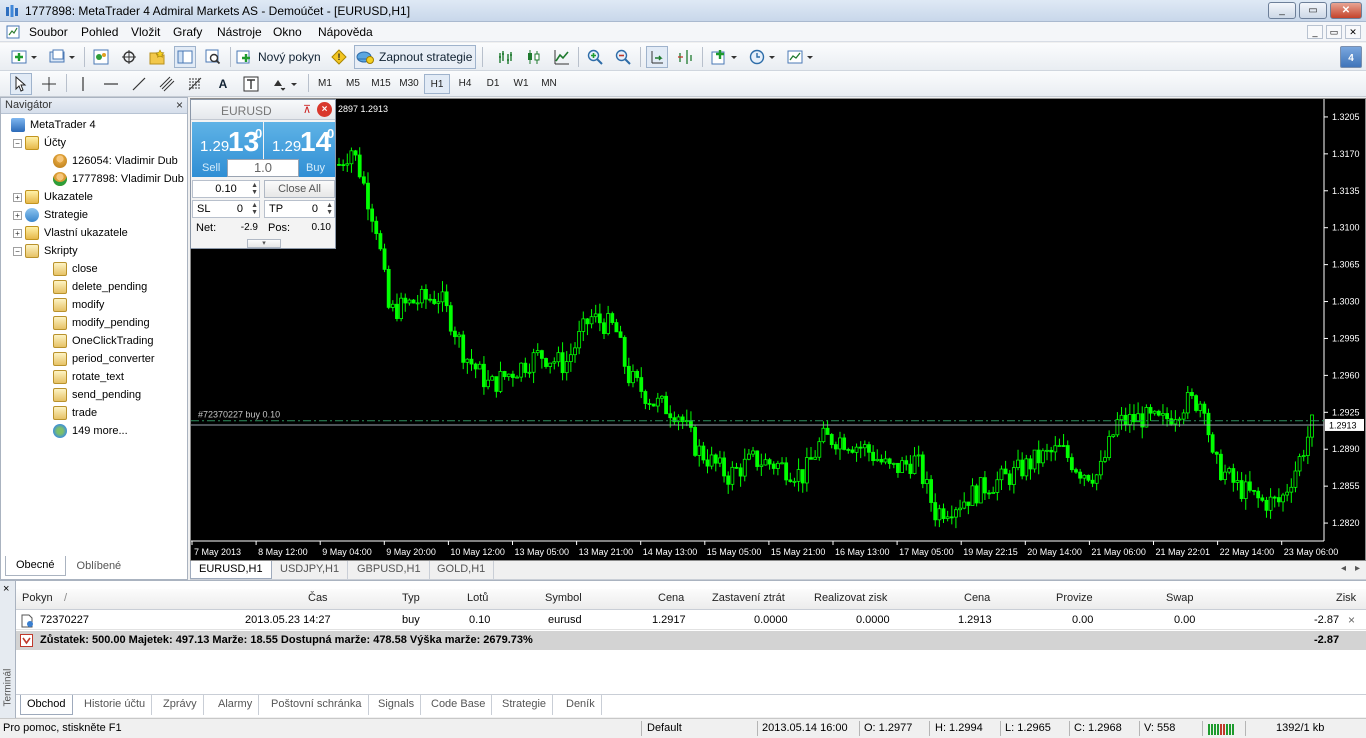 The width and height of the screenshot is (1366, 738). Describe the element at coordinates (63, 57) in the screenshot. I see `profiles-icon` at that location.